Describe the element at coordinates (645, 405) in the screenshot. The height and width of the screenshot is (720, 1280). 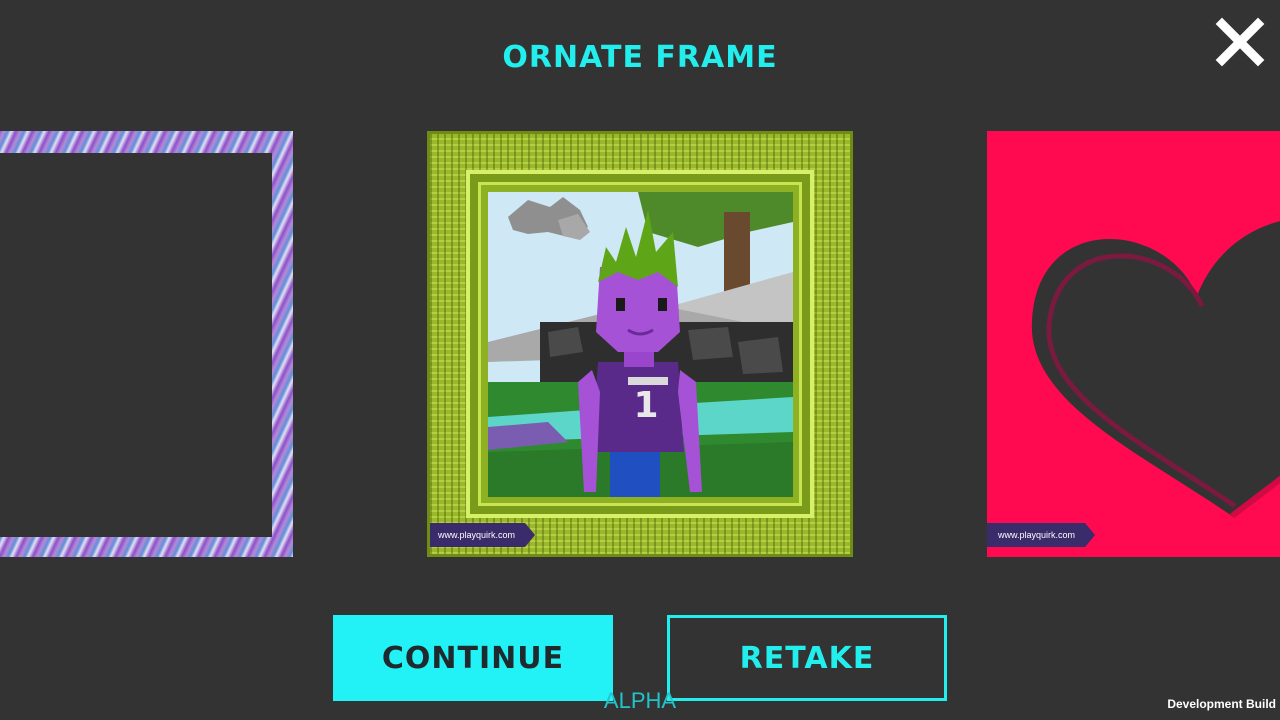
I see `svg-text: 1` at that location.